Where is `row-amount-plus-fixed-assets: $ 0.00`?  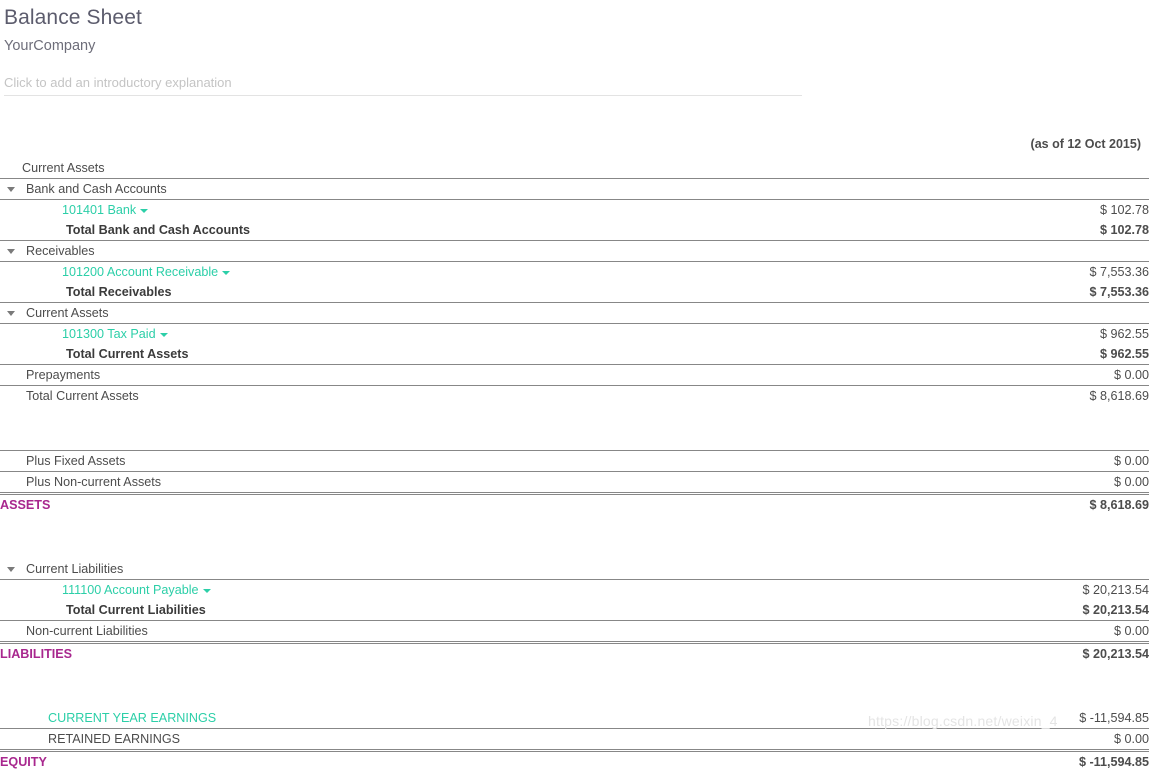 row-amount-plus-fixed-assets: $ 0.00 is located at coordinates (1054, 461).